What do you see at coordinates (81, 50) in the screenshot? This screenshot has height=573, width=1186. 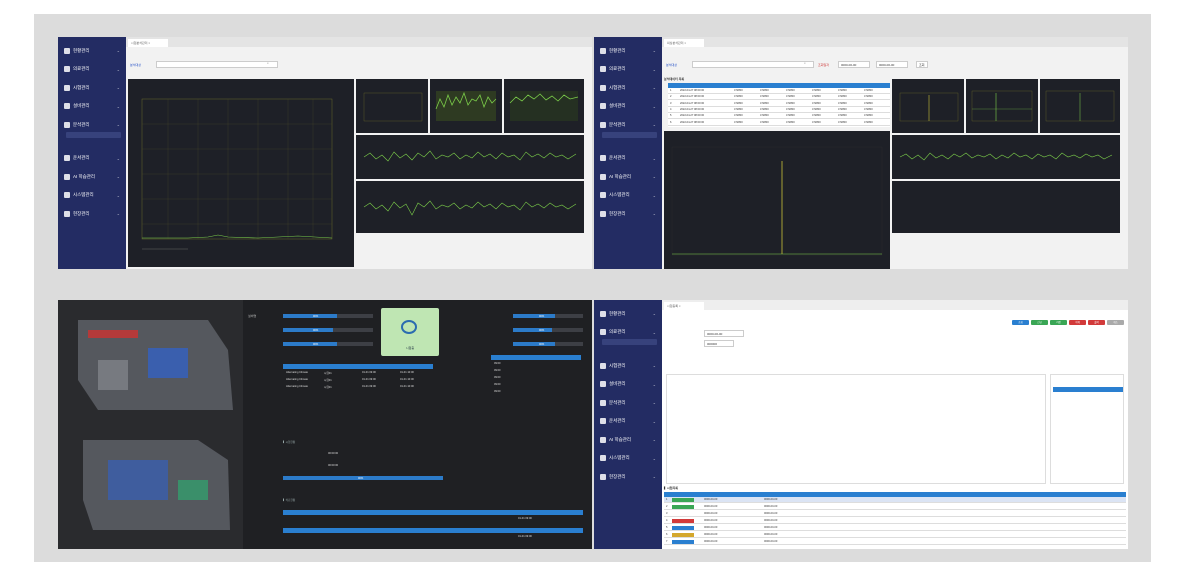 I see `sidebar-item-label: 현황관리` at bounding box center [81, 50].